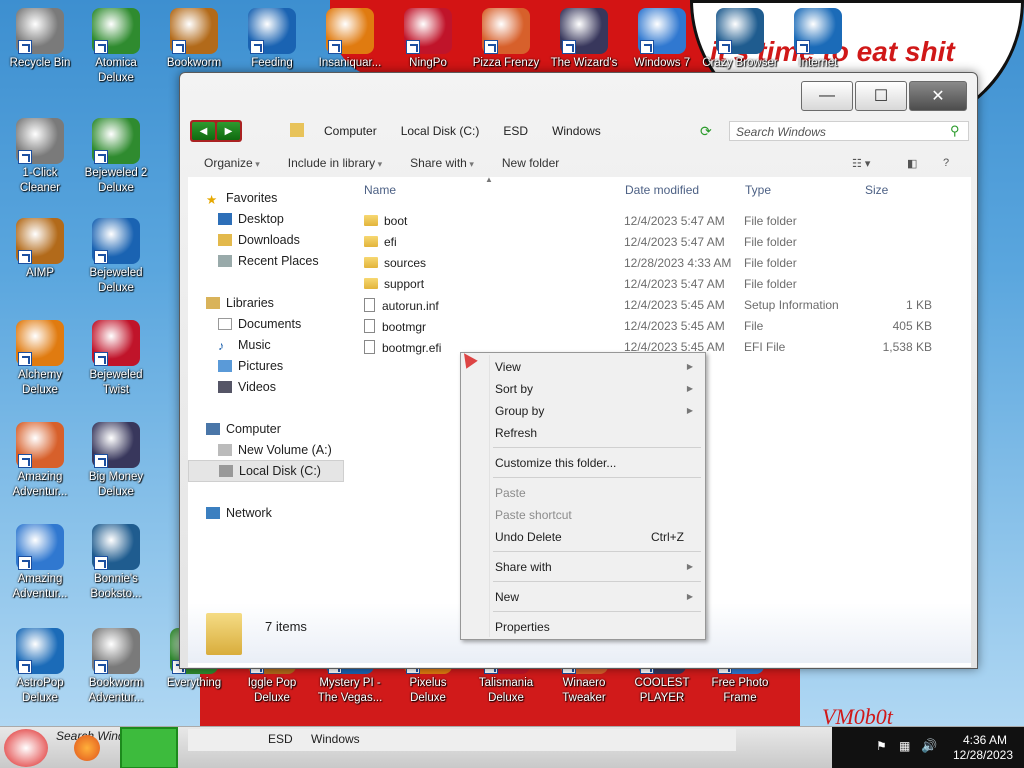 The height and width of the screenshot is (768, 1024). What do you see at coordinates (516, 433) in the screenshot?
I see `menu-refresh: Refresh` at bounding box center [516, 433].